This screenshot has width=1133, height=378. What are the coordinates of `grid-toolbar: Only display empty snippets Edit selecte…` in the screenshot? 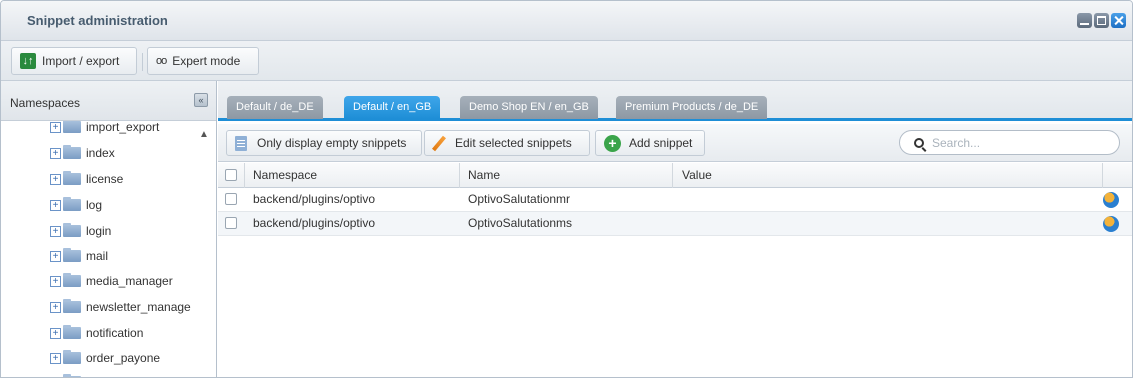 It's located at (675, 143).